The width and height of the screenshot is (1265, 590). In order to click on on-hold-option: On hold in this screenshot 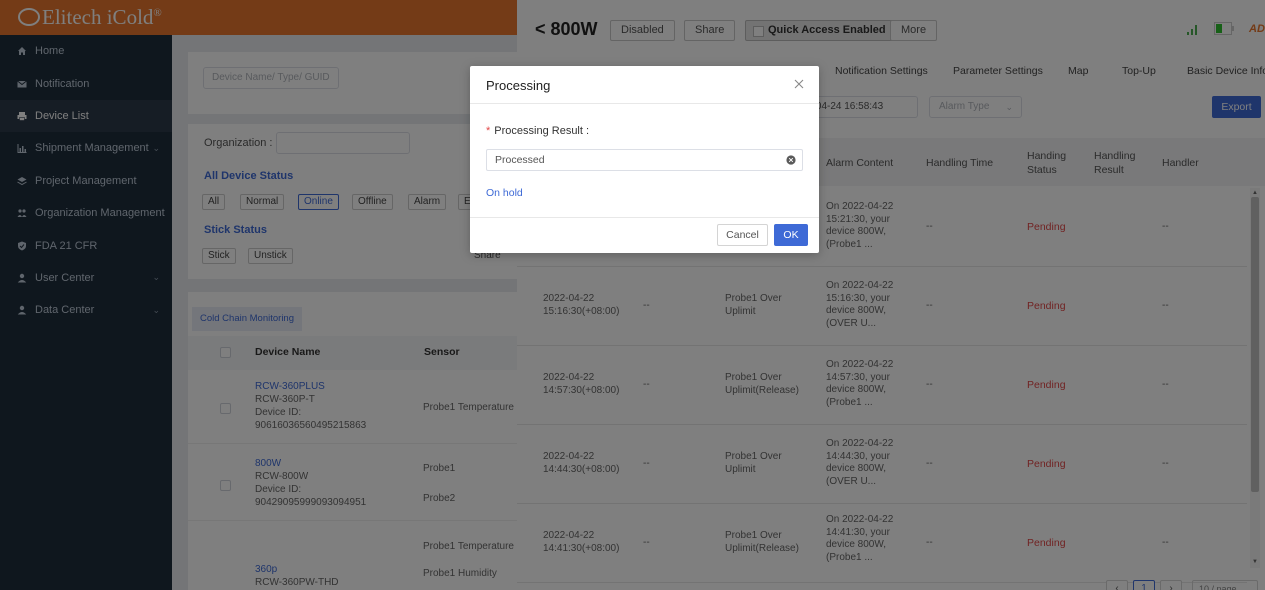, I will do `click(504, 193)`.